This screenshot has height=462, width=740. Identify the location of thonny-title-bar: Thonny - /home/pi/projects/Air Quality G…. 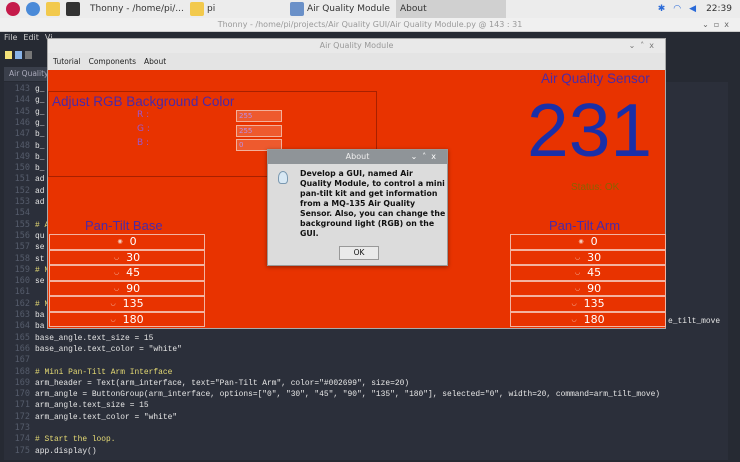
(370, 25).